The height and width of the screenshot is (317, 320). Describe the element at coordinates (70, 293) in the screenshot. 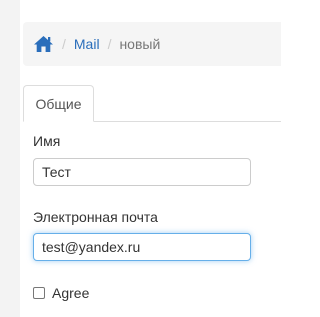

I see `agree-label: Agree` at that location.